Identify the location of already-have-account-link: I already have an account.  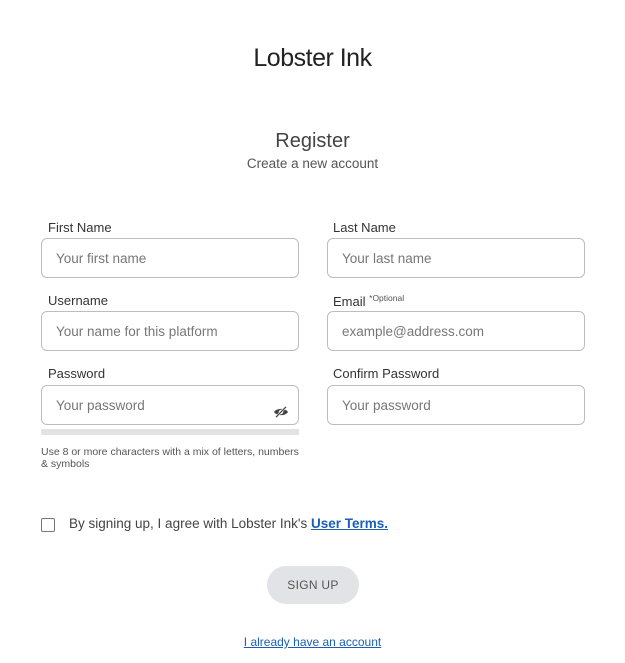
(312, 642).